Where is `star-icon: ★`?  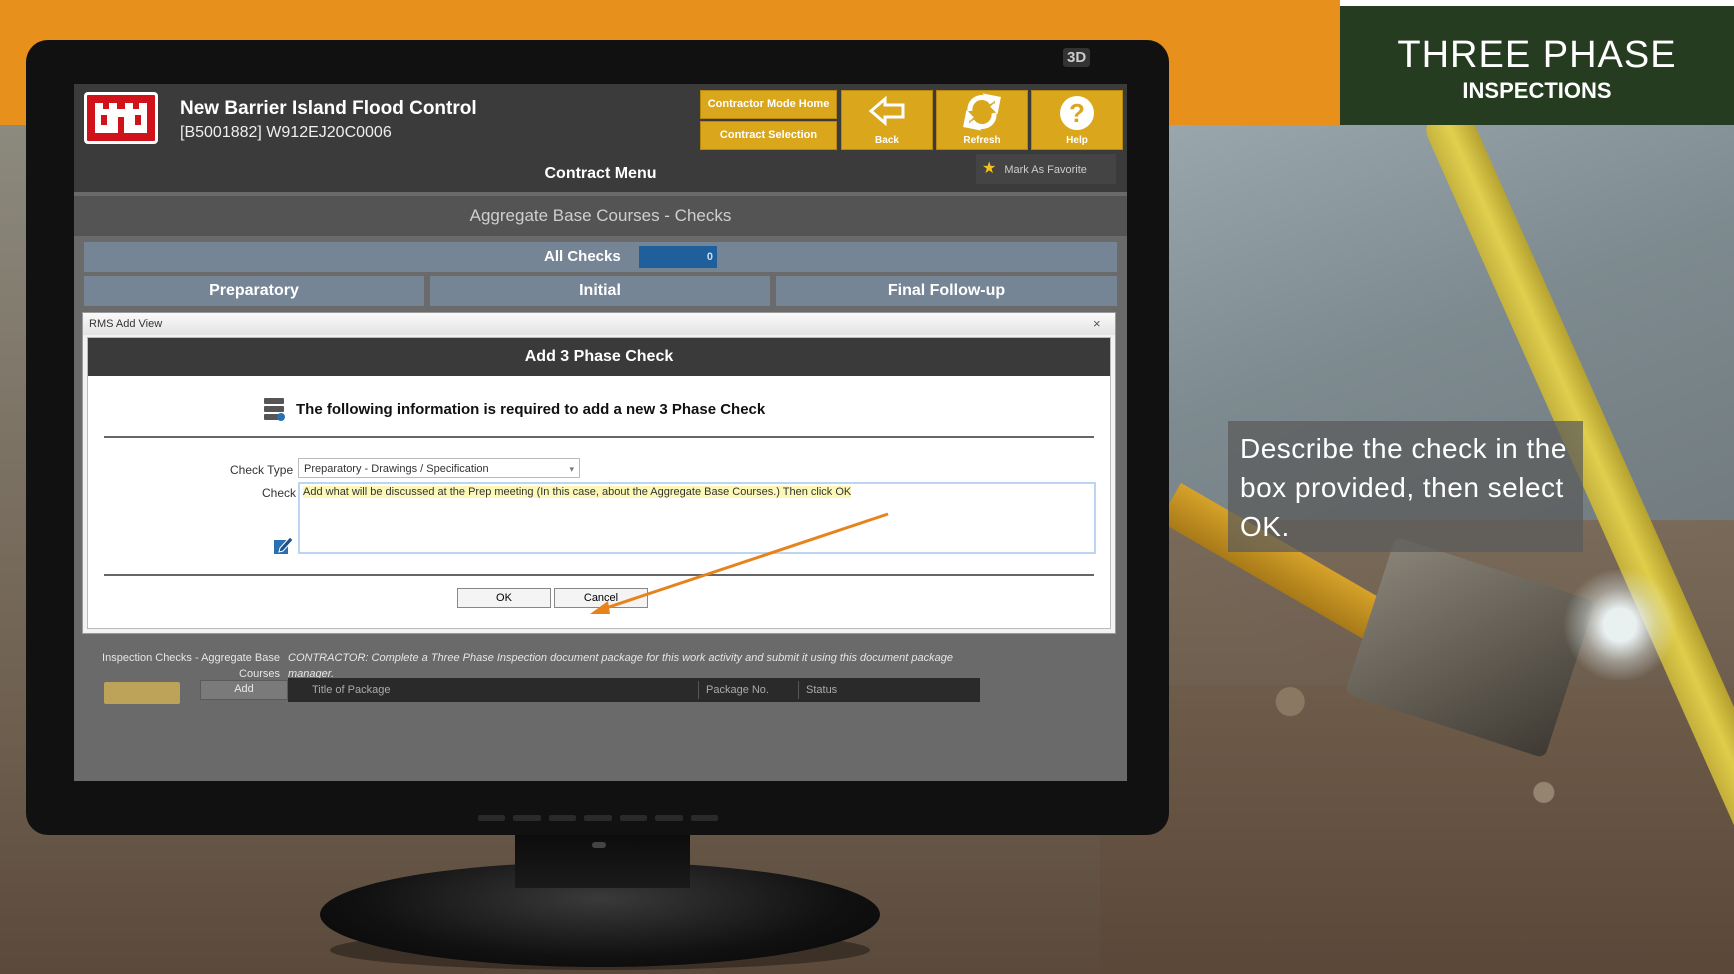
star-icon: ★ is located at coordinates (989, 168).